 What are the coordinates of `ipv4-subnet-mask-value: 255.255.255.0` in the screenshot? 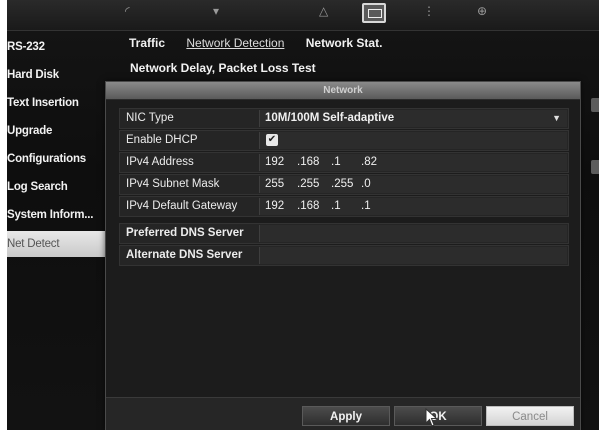 It's located at (328, 184).